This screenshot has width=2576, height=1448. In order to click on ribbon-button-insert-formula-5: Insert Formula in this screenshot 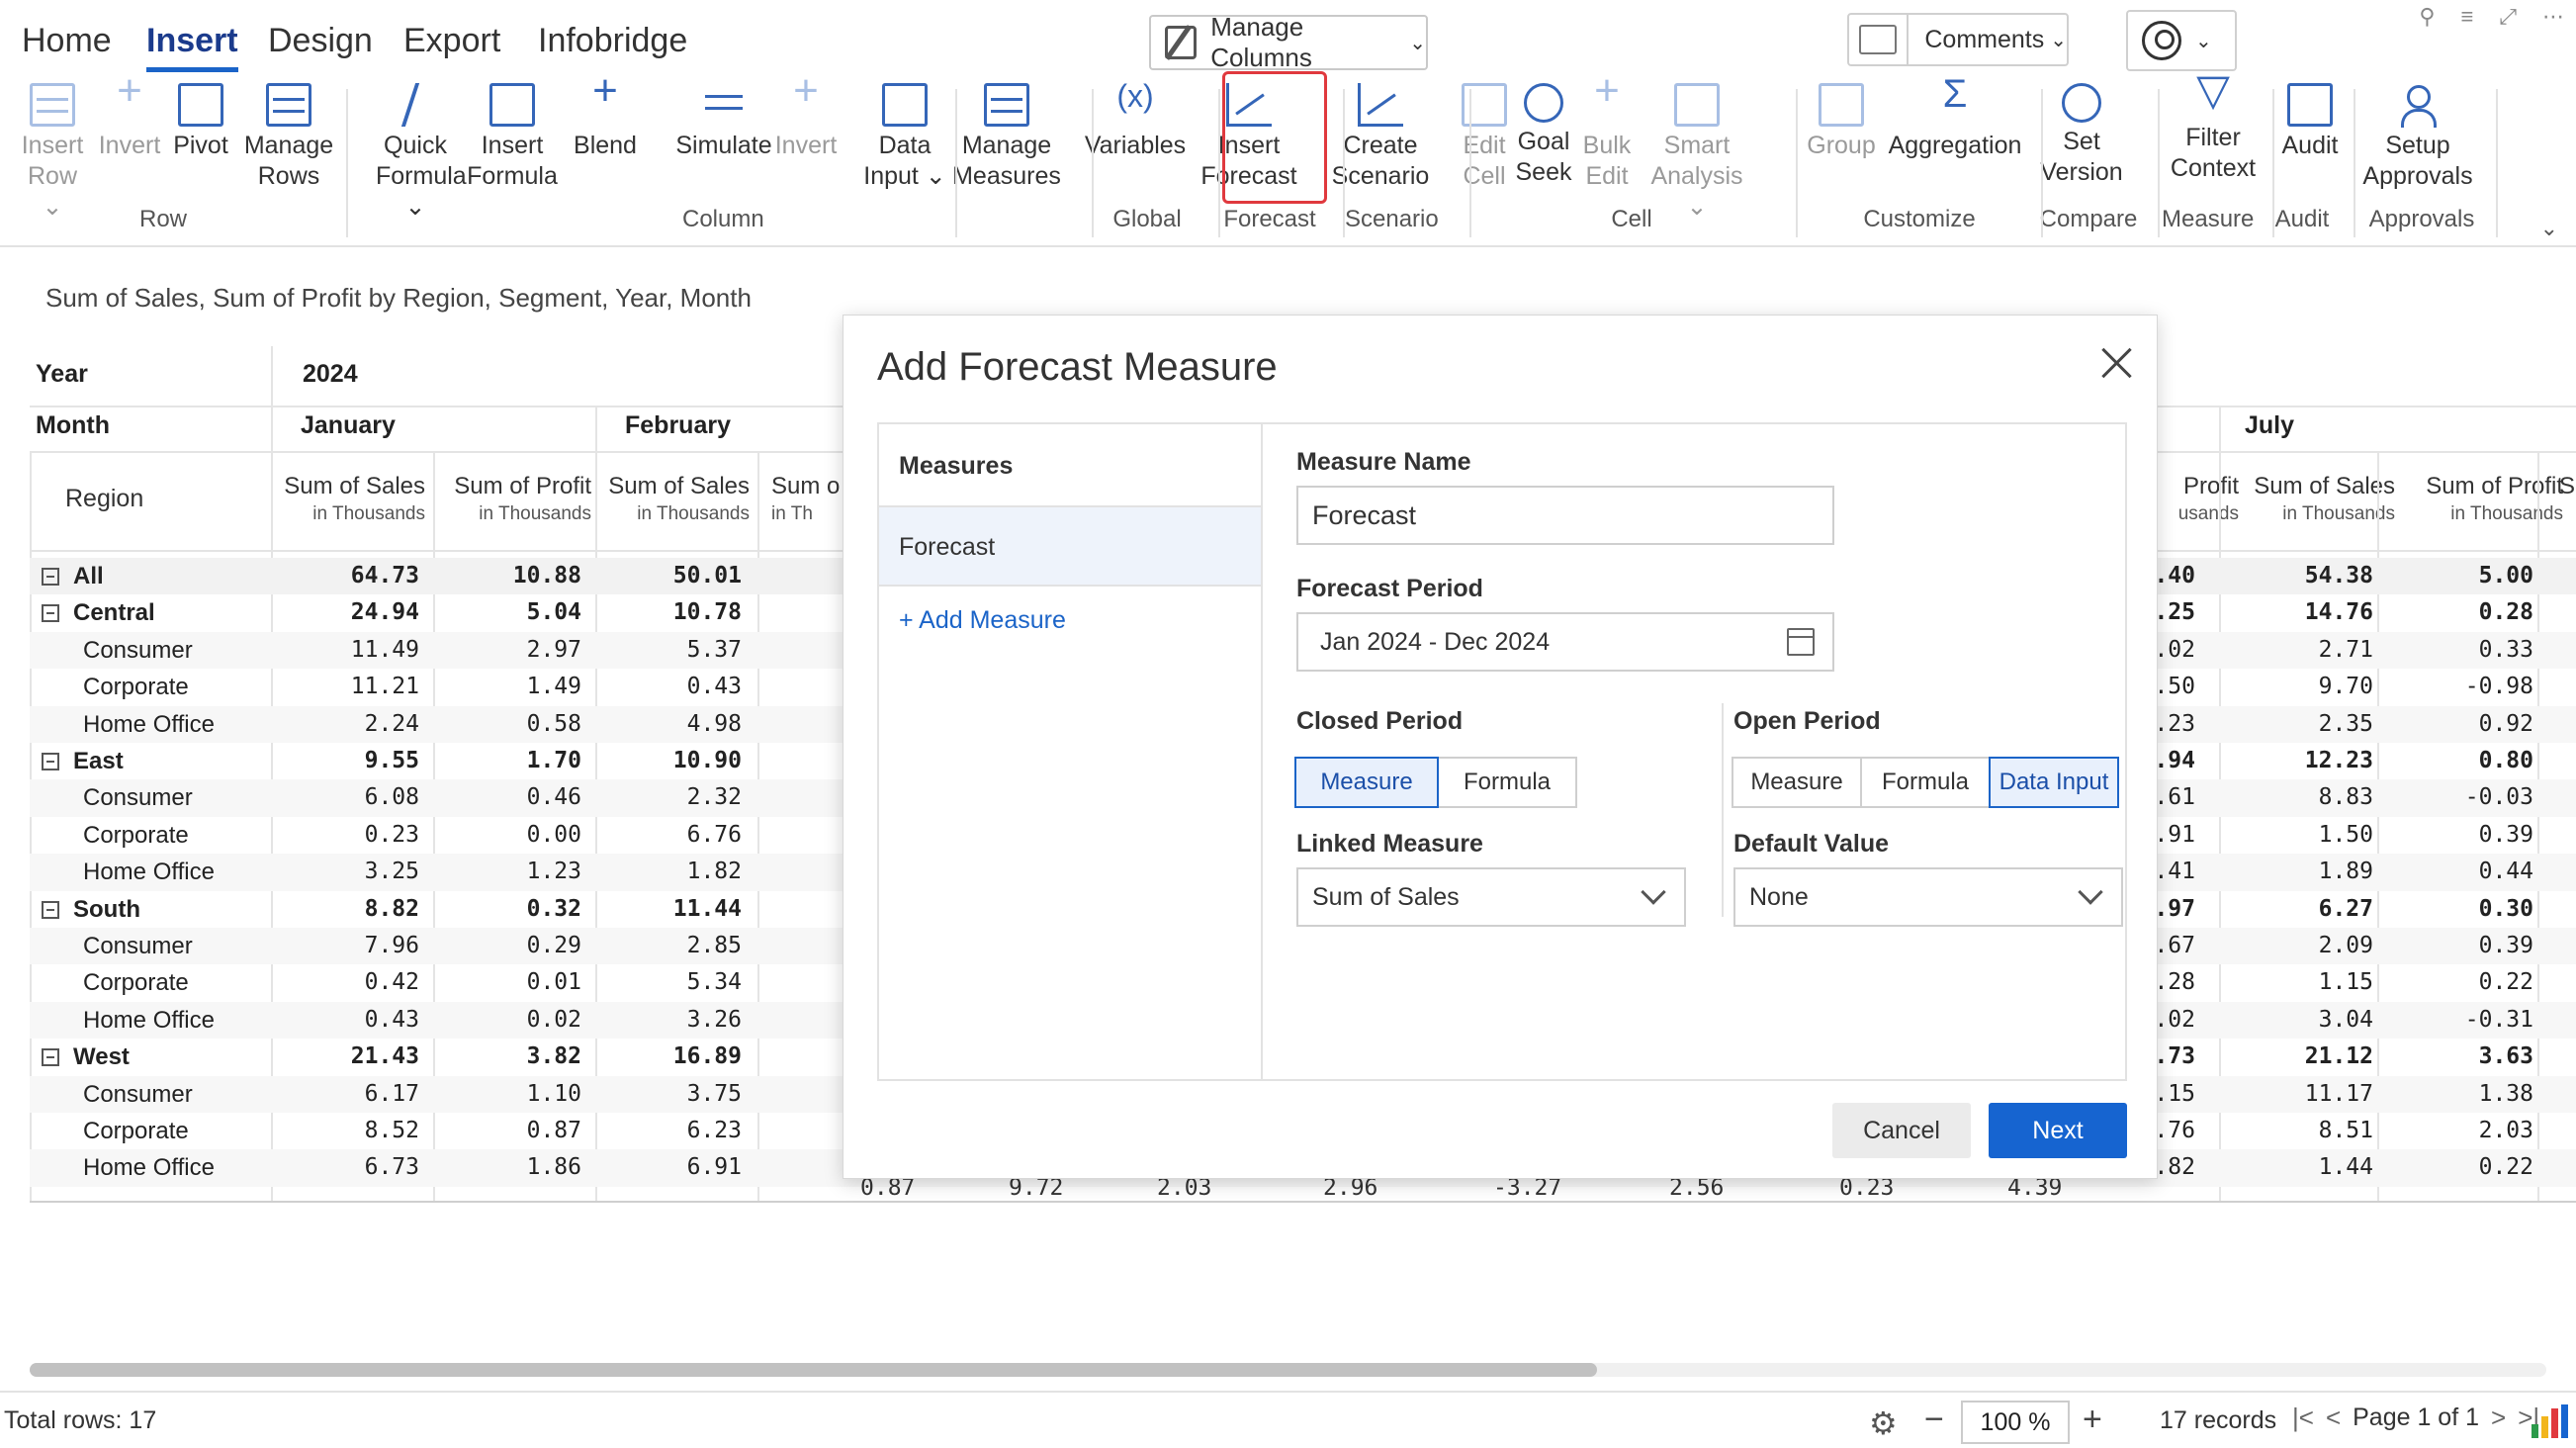, I will do `click(512, 137)`.